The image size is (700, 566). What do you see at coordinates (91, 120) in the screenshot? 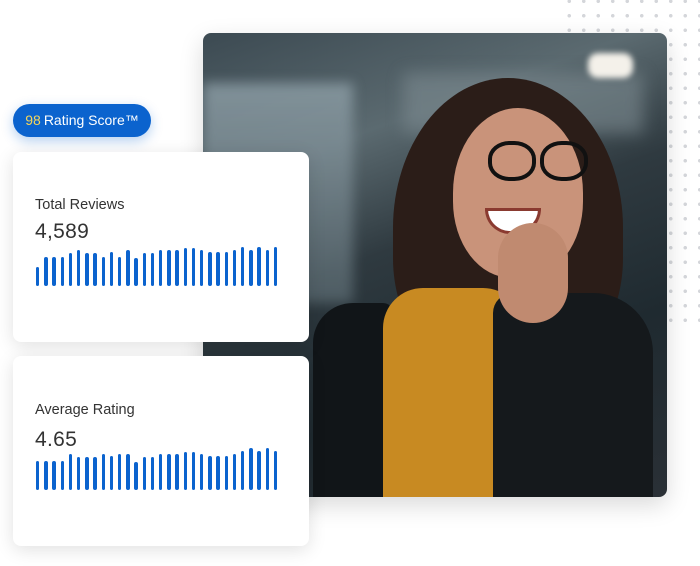
I see `rating-score-label: Rating Score™` at bounding box center [91, 120].